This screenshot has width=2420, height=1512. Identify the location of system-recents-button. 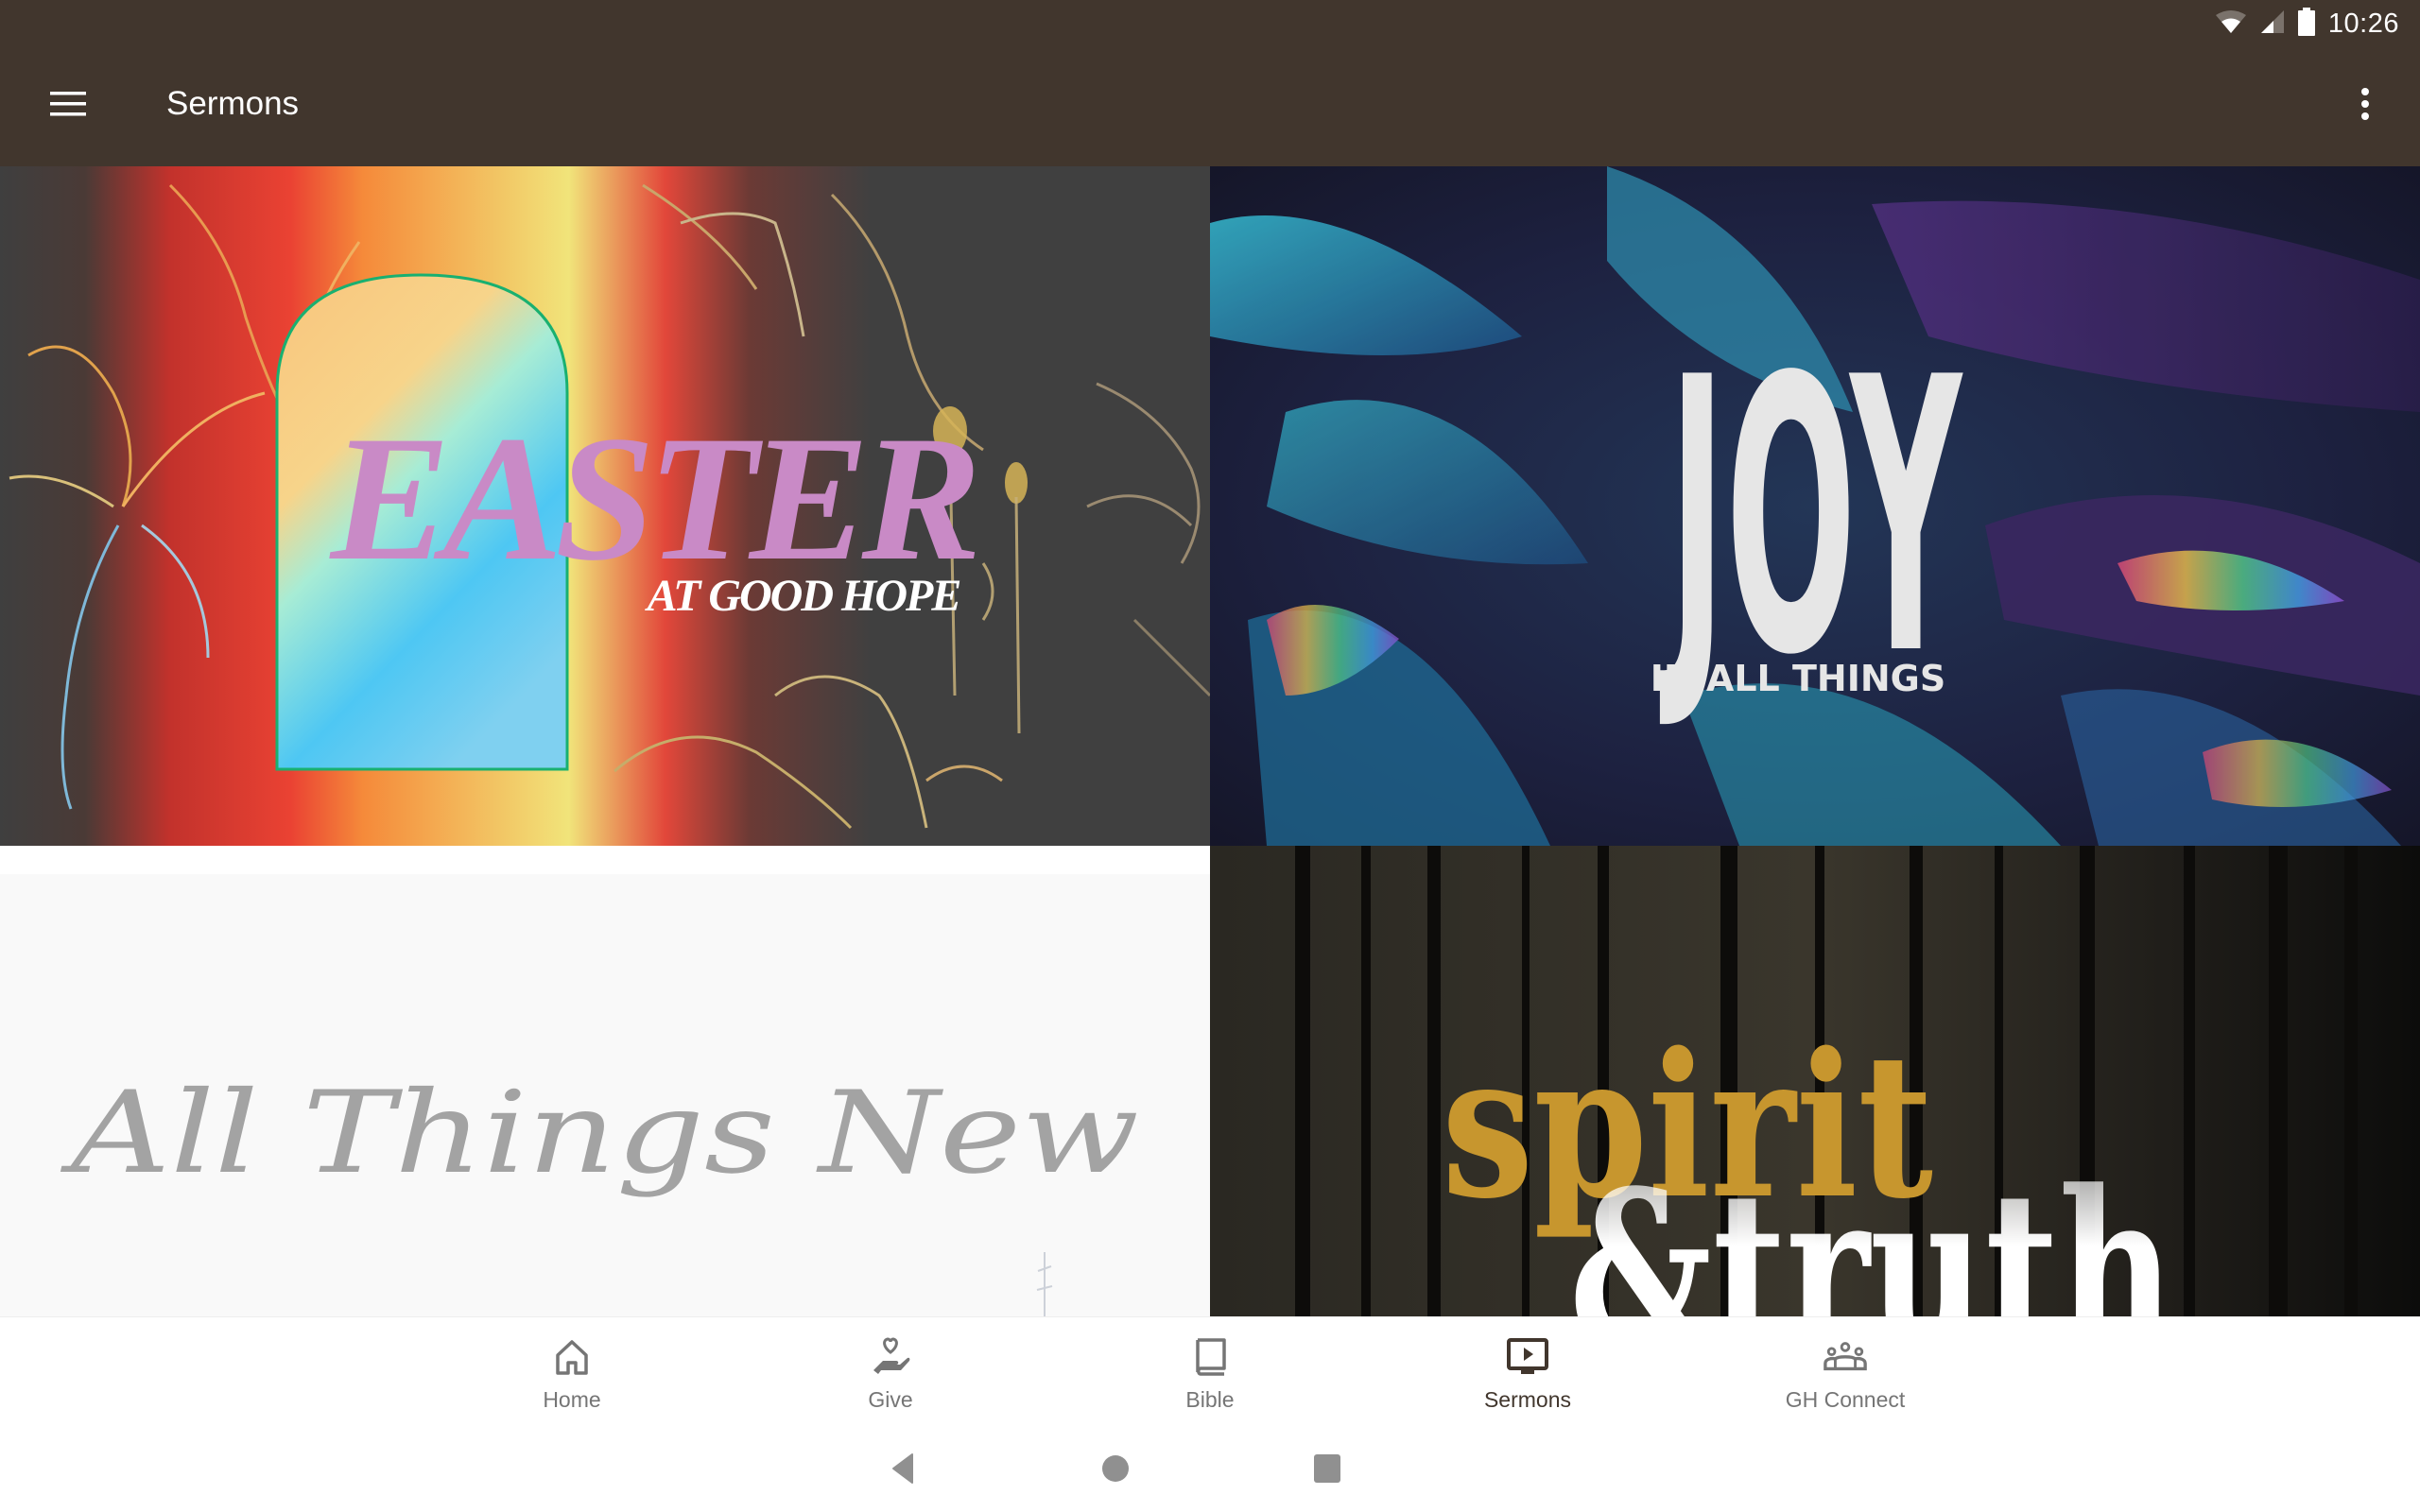
(1327, 1470).